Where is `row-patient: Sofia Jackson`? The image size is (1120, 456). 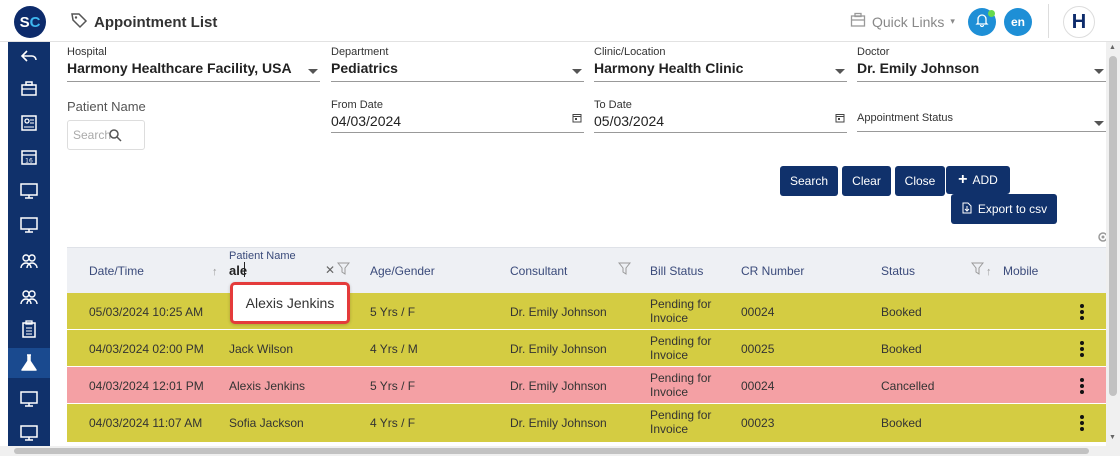 row-patient: Sofia Jackson is located at coordinates (266, 423).